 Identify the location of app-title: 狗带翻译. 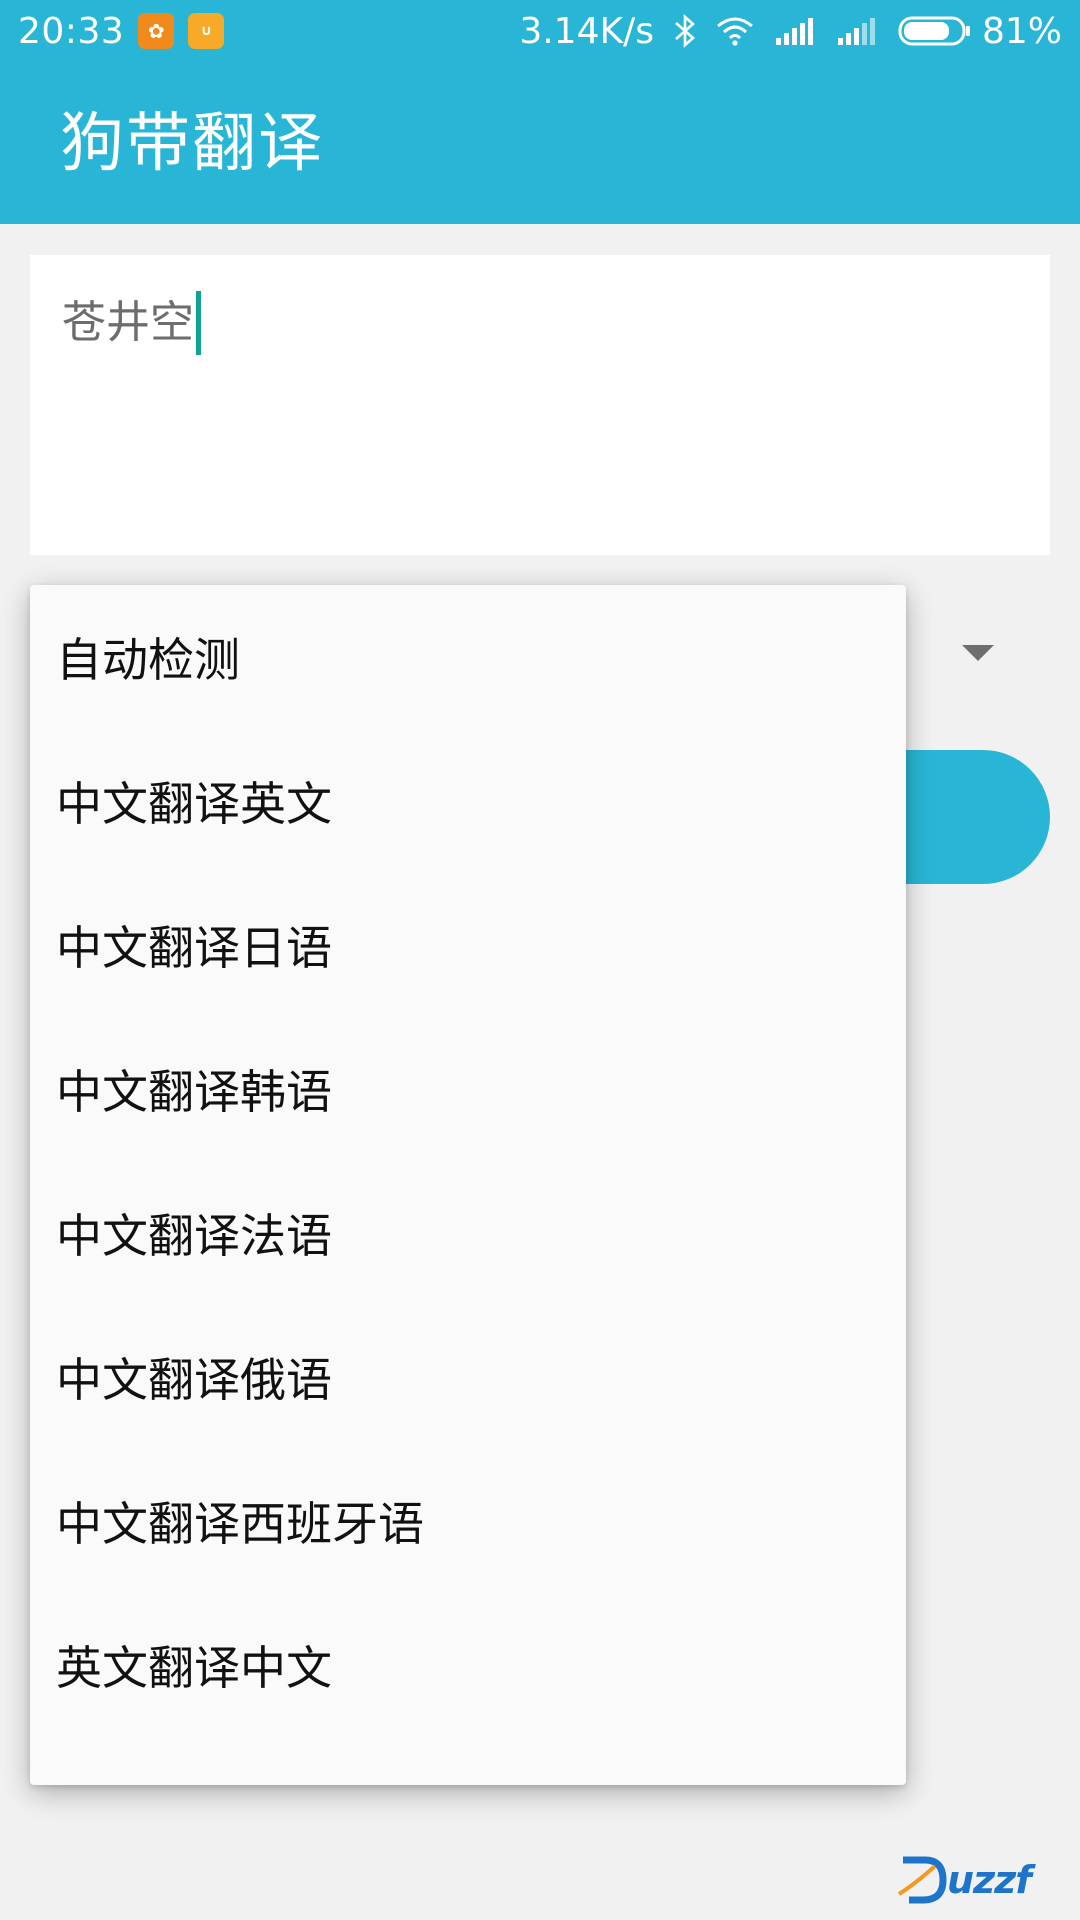
(192, 144).